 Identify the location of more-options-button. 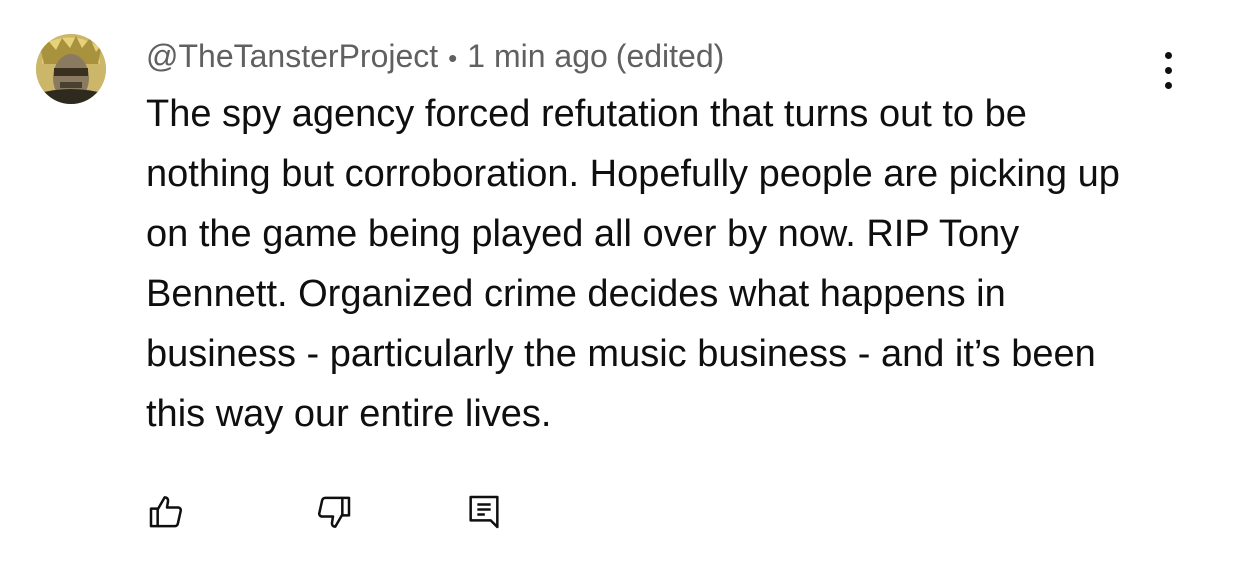
(1168, 70).